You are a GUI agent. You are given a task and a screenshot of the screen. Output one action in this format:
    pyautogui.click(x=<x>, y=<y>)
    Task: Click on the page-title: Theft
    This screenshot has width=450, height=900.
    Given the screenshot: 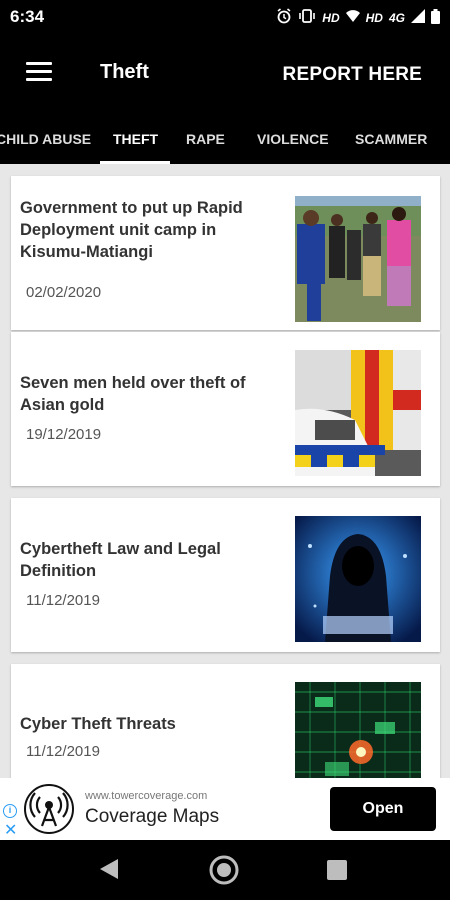 What is the action you would take?
    pyautogui.click(x=124, y=72)
    